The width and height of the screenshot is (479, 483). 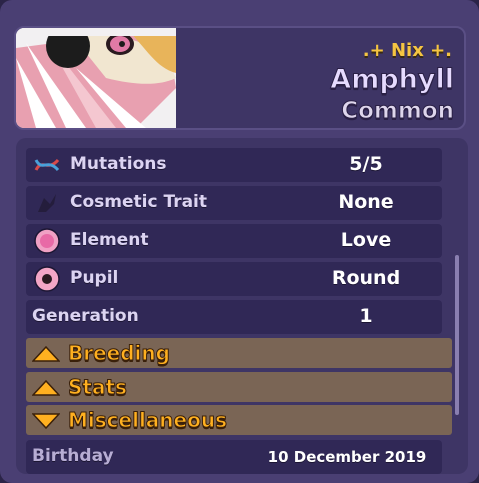 I want to click on scrollbar, so click(x=457, y=335).